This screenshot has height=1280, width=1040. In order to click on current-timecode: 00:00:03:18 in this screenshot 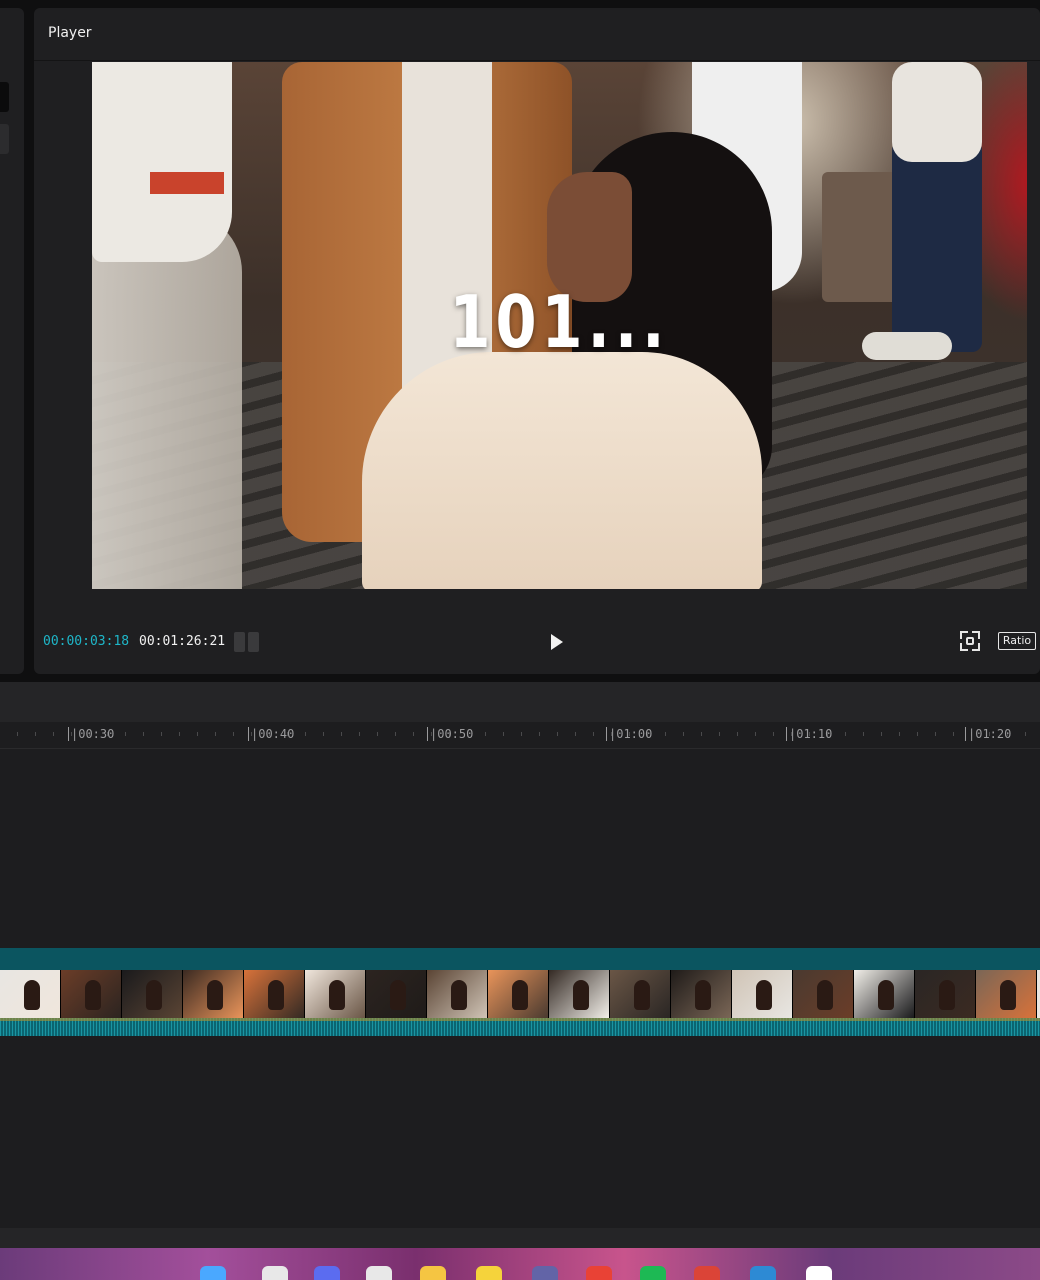, I will do `click(86, 641)`.